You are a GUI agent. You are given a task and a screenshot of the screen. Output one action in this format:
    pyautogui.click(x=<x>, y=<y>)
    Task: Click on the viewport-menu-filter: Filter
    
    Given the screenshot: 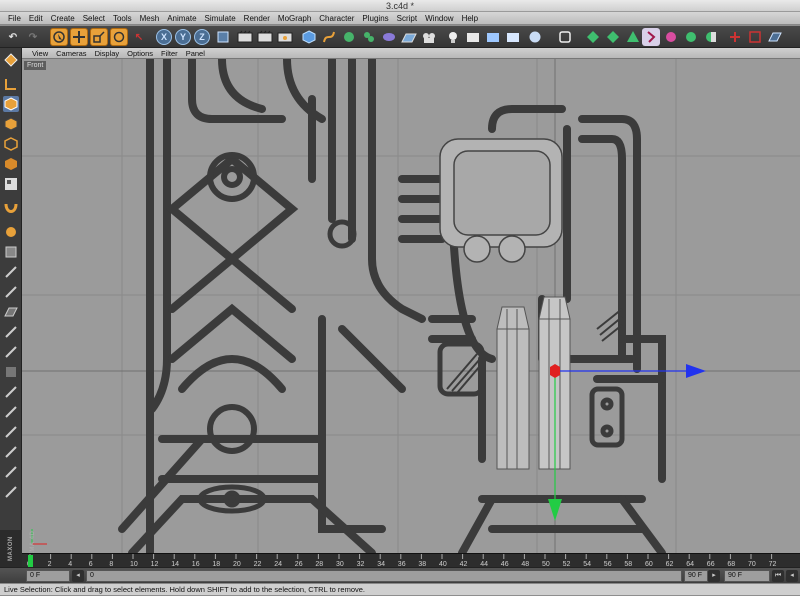 What is the action you would take?
    pyautogui.click(x=169, y=53)
    